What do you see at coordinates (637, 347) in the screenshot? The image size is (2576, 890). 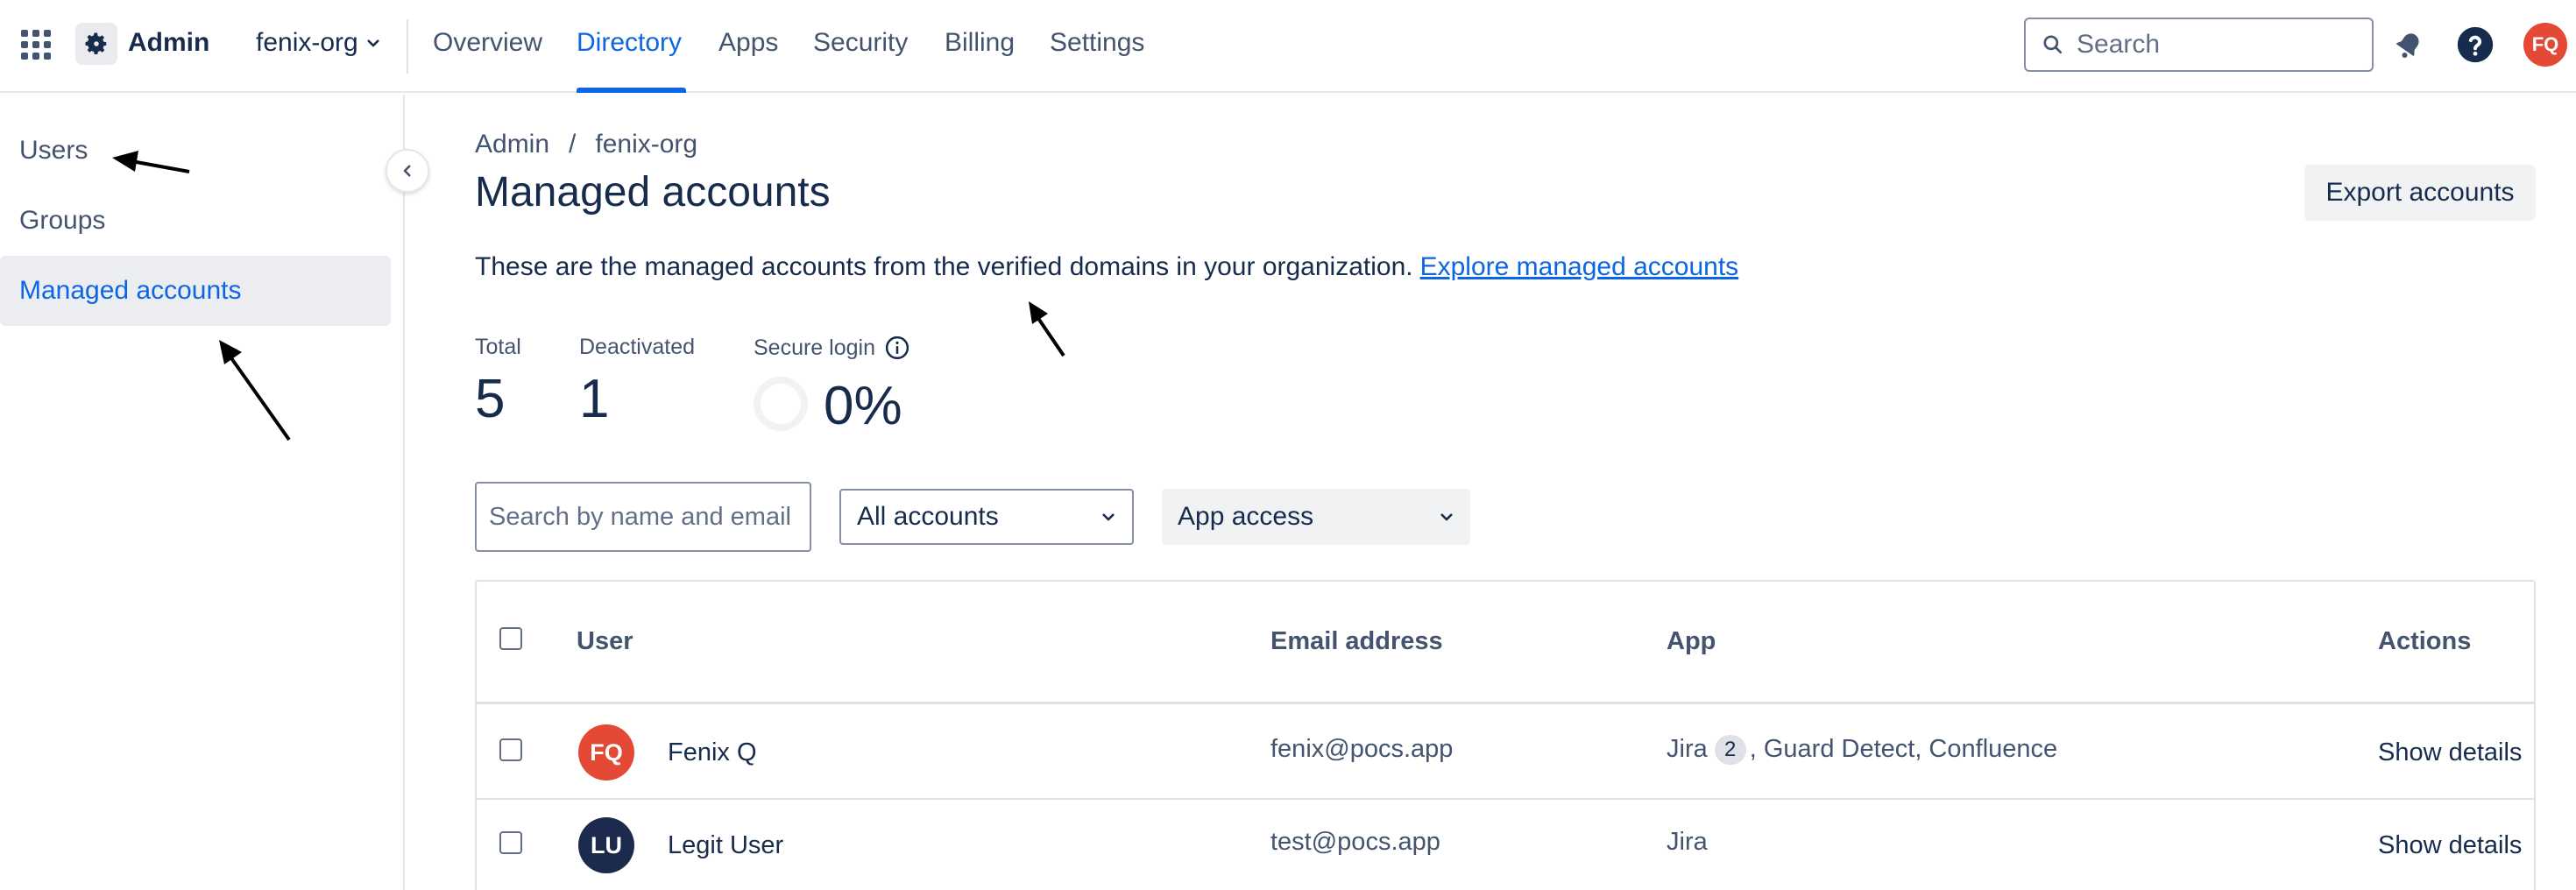 I see `stat-deactivated-label: Deactivated` at bounding box center [637, 347].